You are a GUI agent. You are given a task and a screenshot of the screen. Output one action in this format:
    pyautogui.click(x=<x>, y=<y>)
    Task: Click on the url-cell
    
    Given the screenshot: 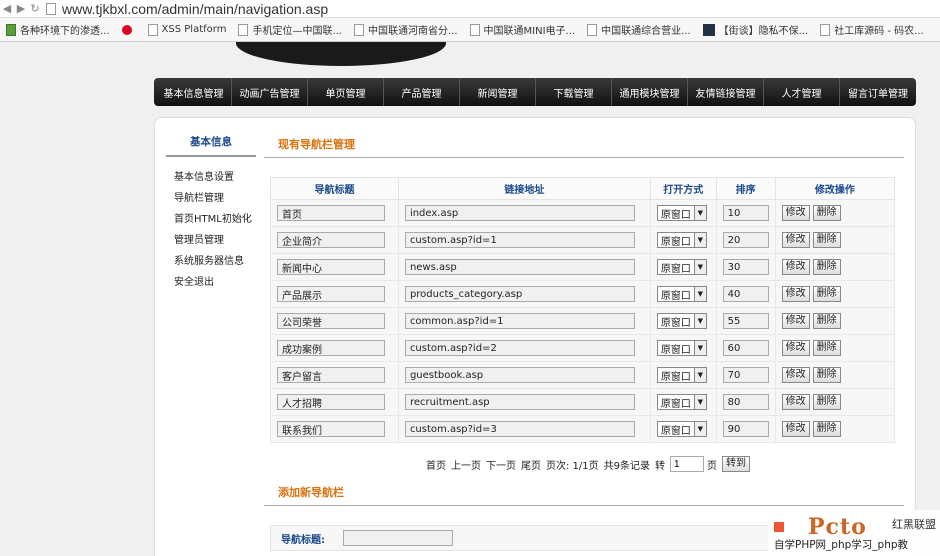 What is the action you would take?
    pyautogui.click(x=524, y=267)
    